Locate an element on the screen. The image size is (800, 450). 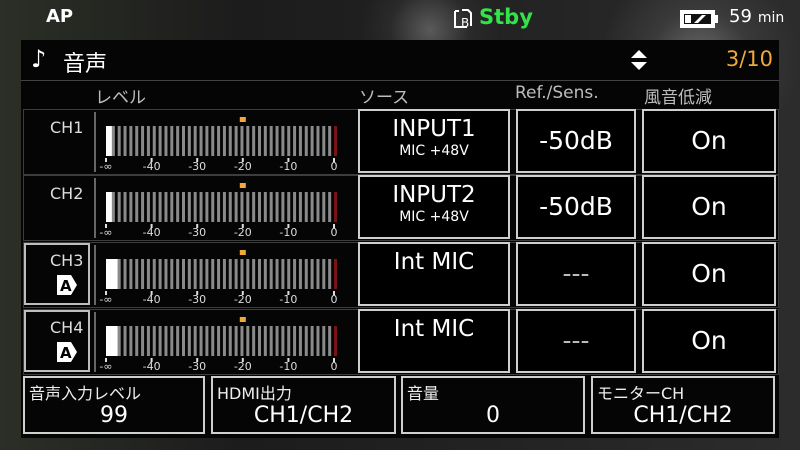
meter-tick-label: -30 is located at coordinates (197, 232).